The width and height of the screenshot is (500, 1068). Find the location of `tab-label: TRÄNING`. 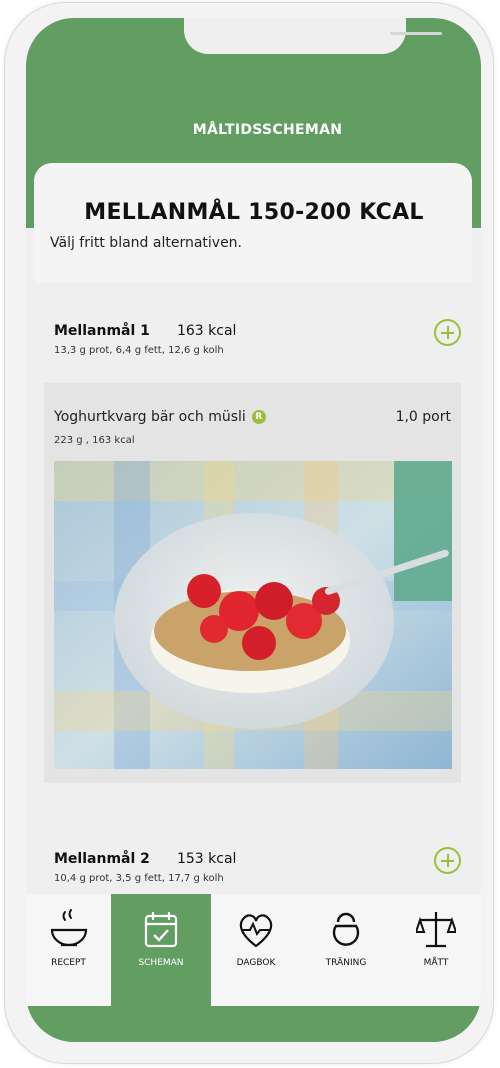

tab-label: TRÄNING is located at coordinates (346, 963).